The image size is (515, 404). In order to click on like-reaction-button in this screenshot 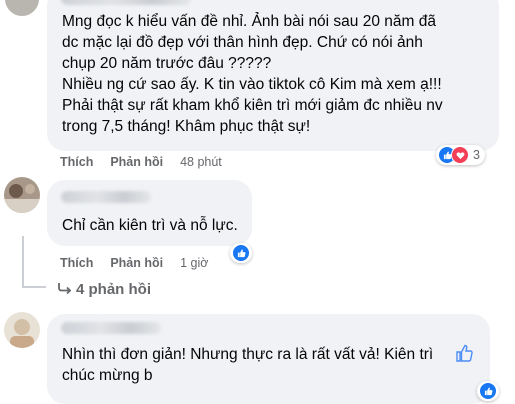, I will do `click(465, 355)`.